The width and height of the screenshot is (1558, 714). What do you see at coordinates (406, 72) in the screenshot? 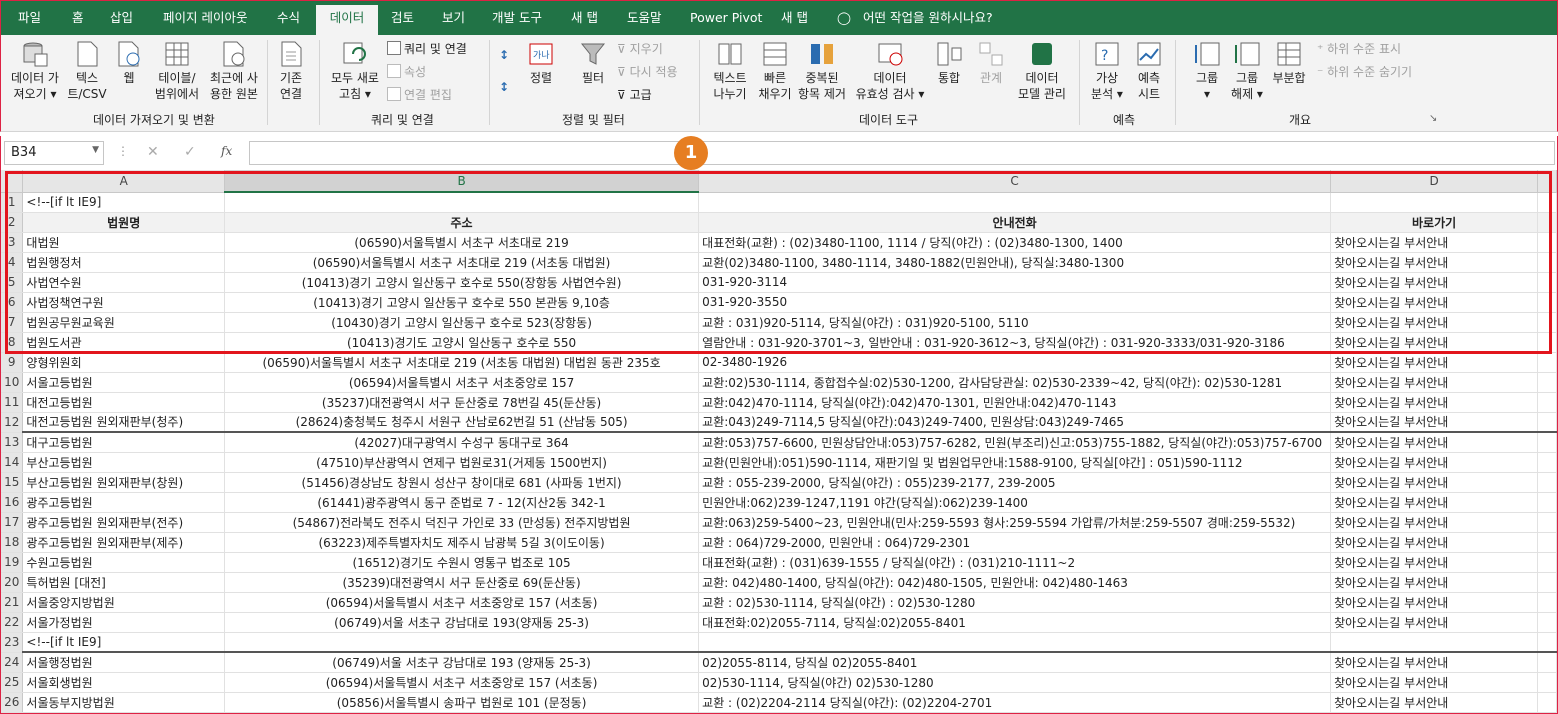
I see `properties-button: 속성` at bounding box center [406, 72].